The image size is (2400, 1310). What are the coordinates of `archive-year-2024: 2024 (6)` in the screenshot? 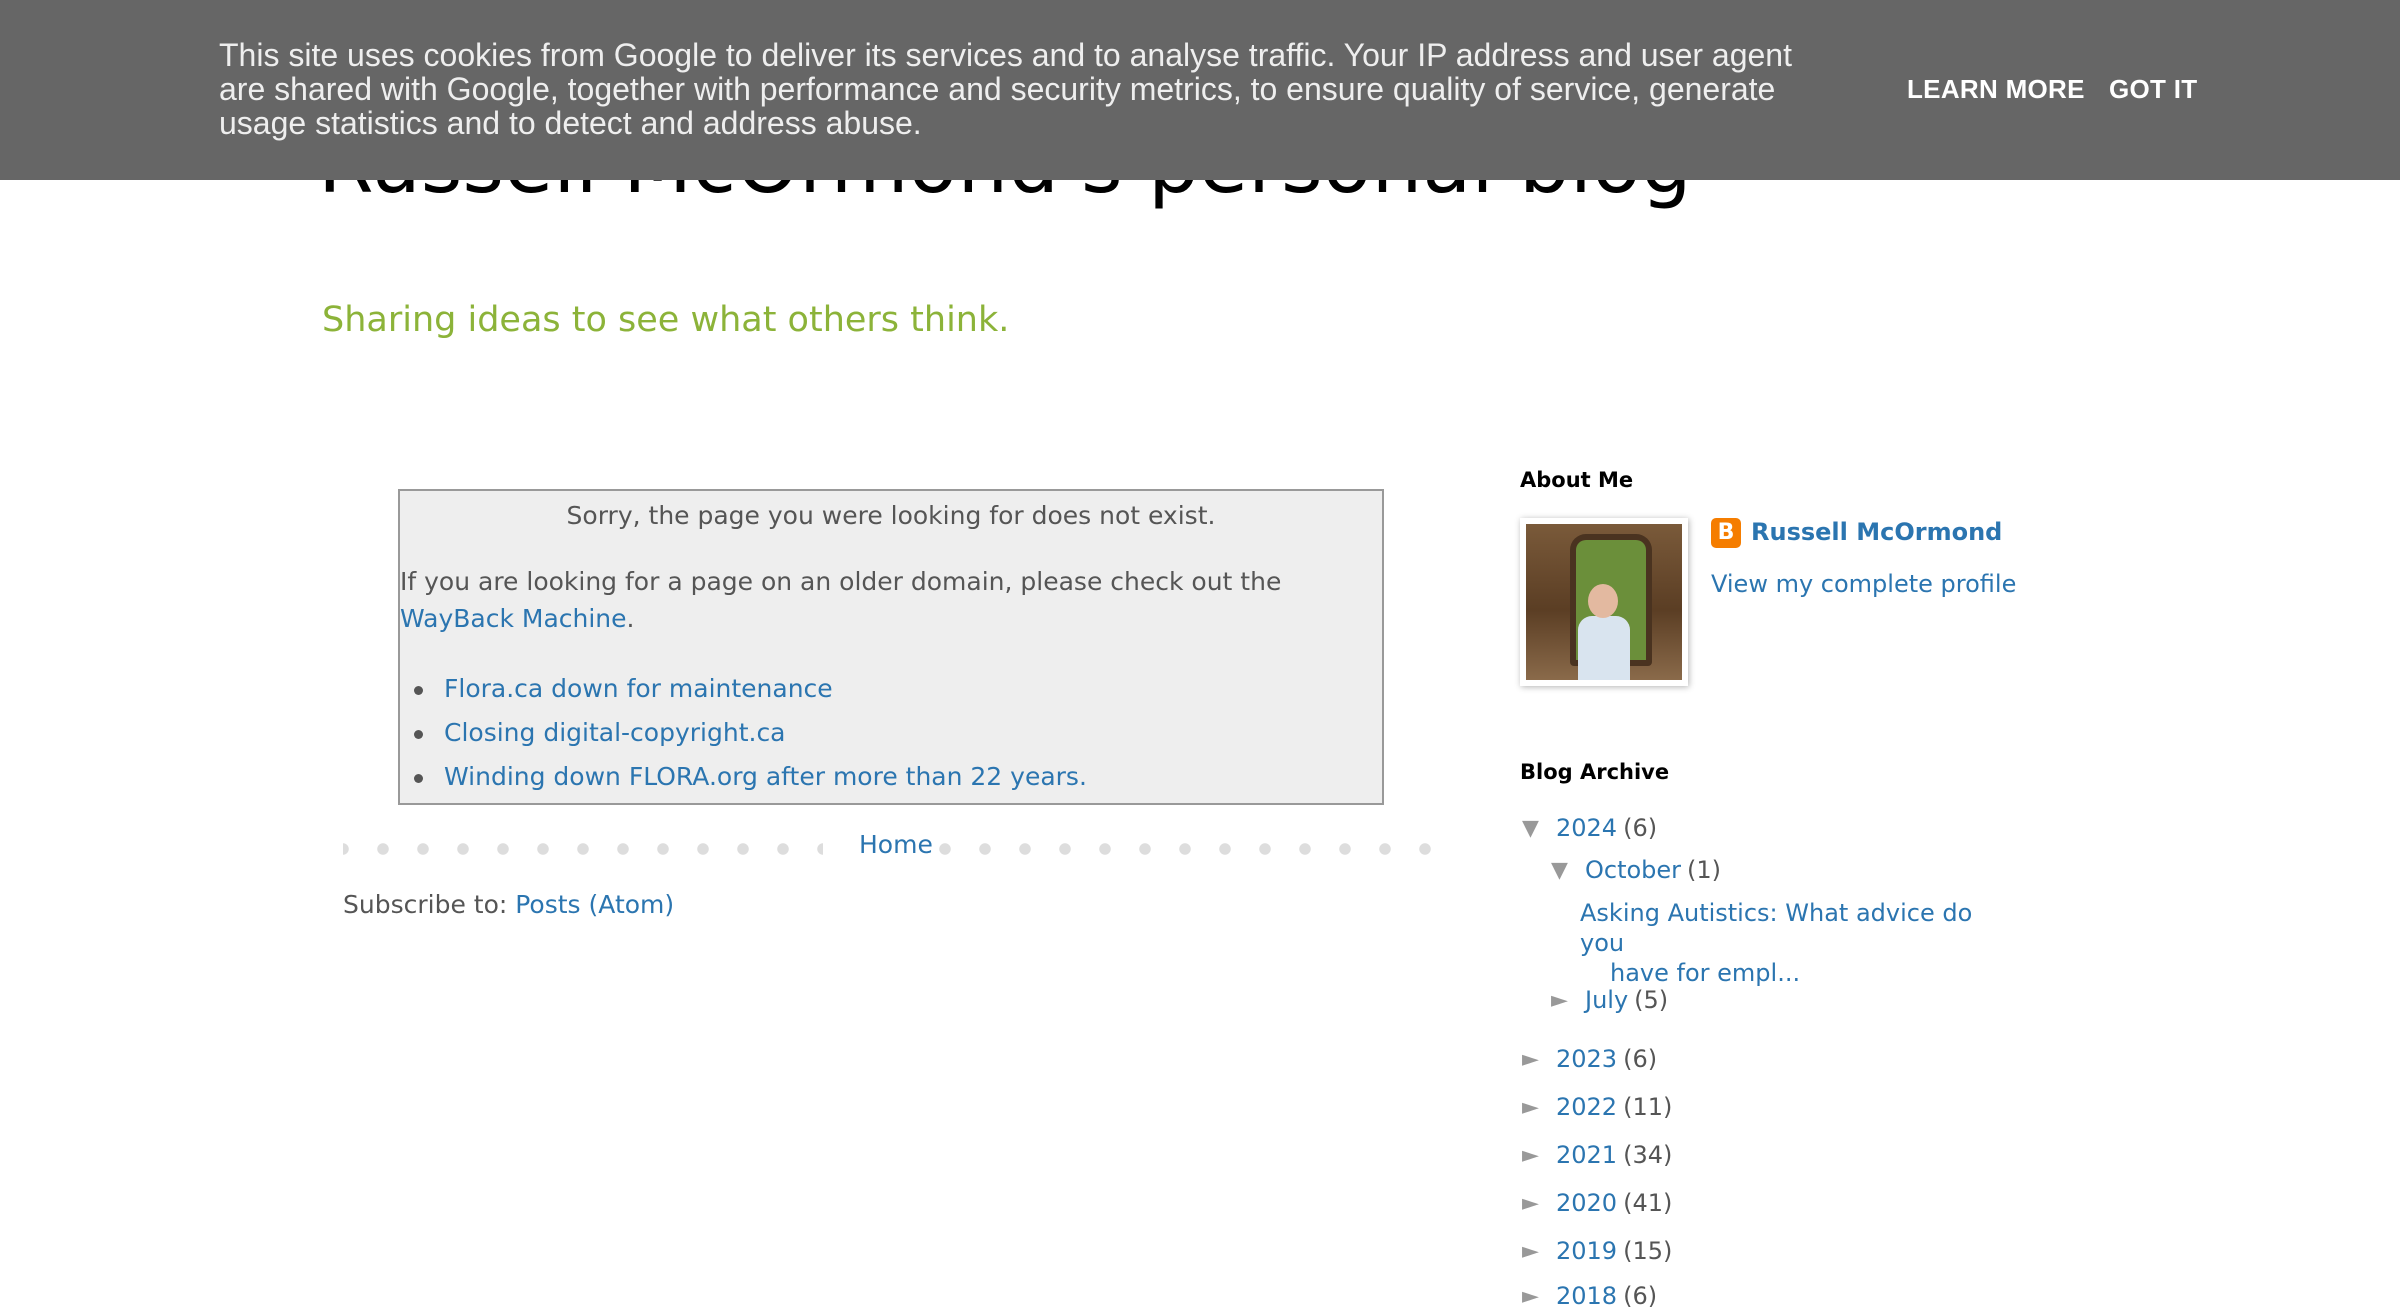 It's located at (1606, 828).